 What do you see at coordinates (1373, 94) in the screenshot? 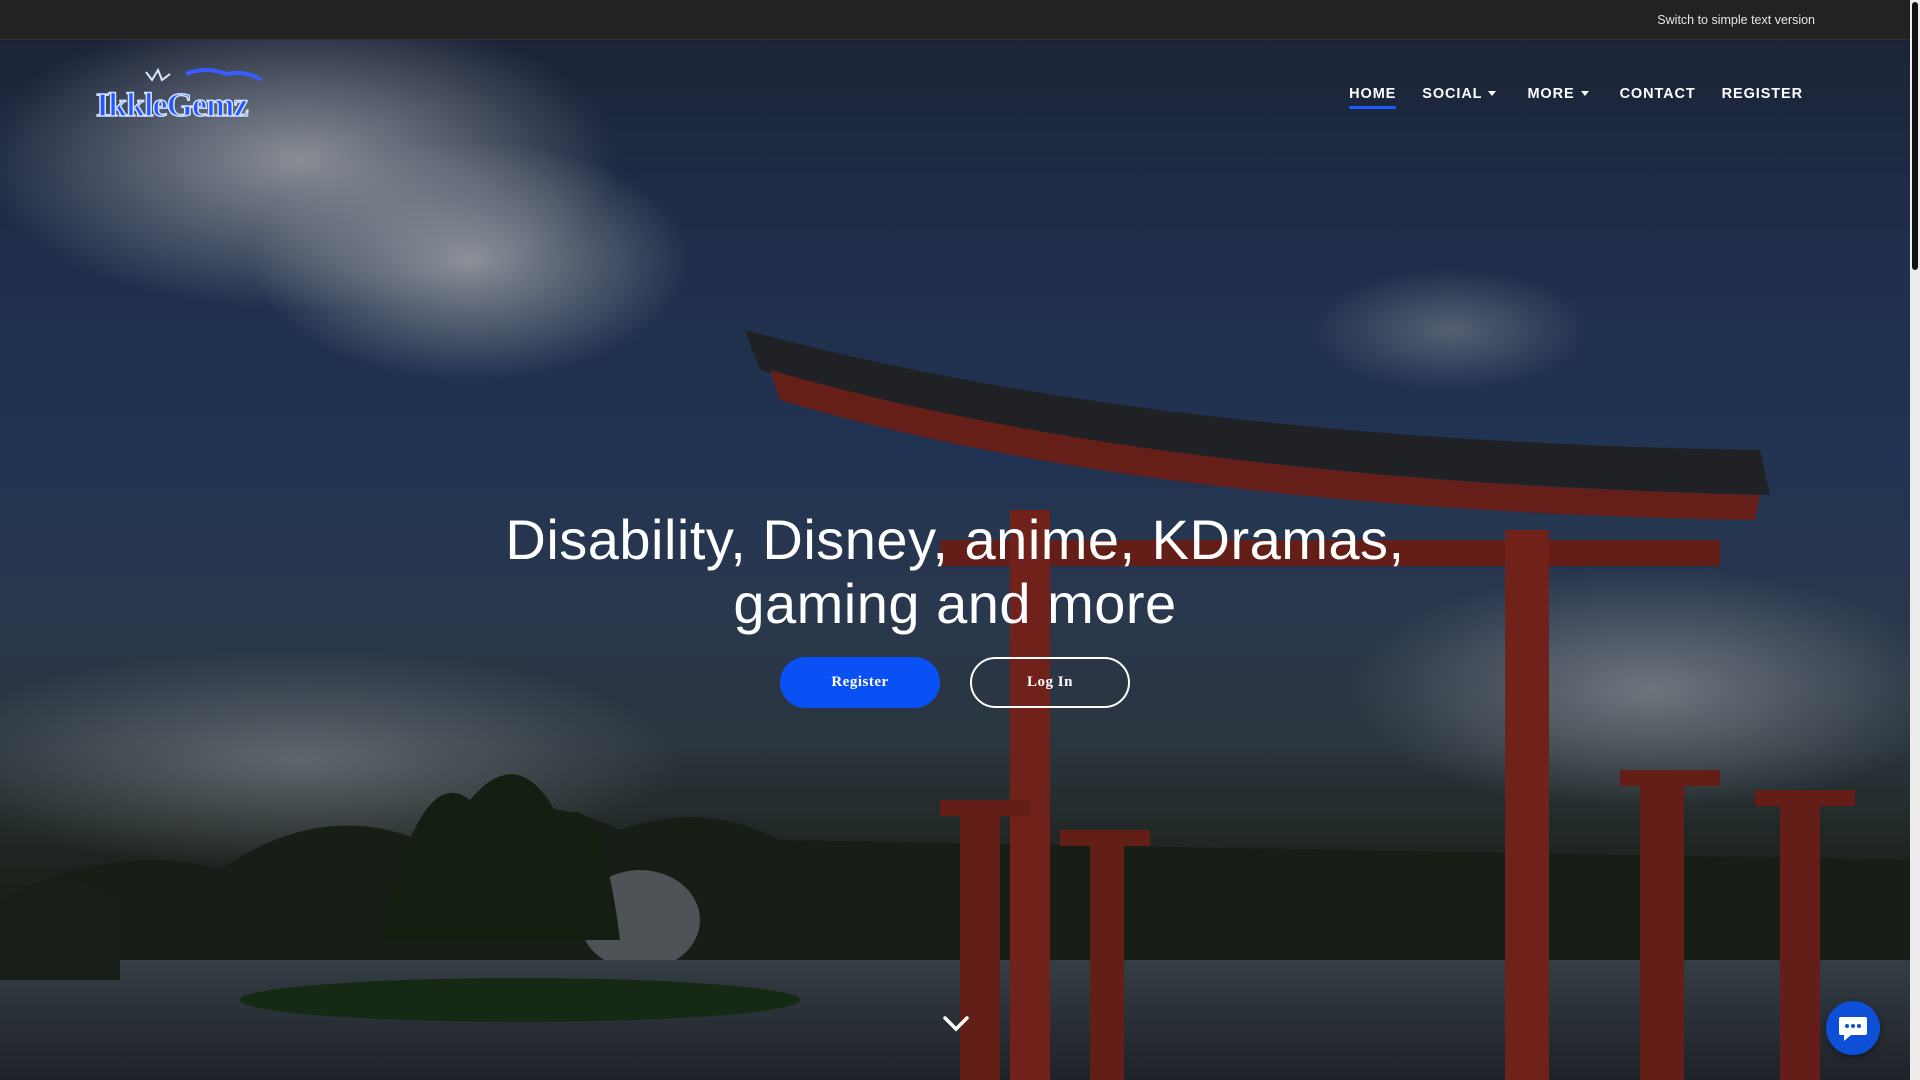
I see `nav-home-label: HOME` at bounding box center [1373, 94].